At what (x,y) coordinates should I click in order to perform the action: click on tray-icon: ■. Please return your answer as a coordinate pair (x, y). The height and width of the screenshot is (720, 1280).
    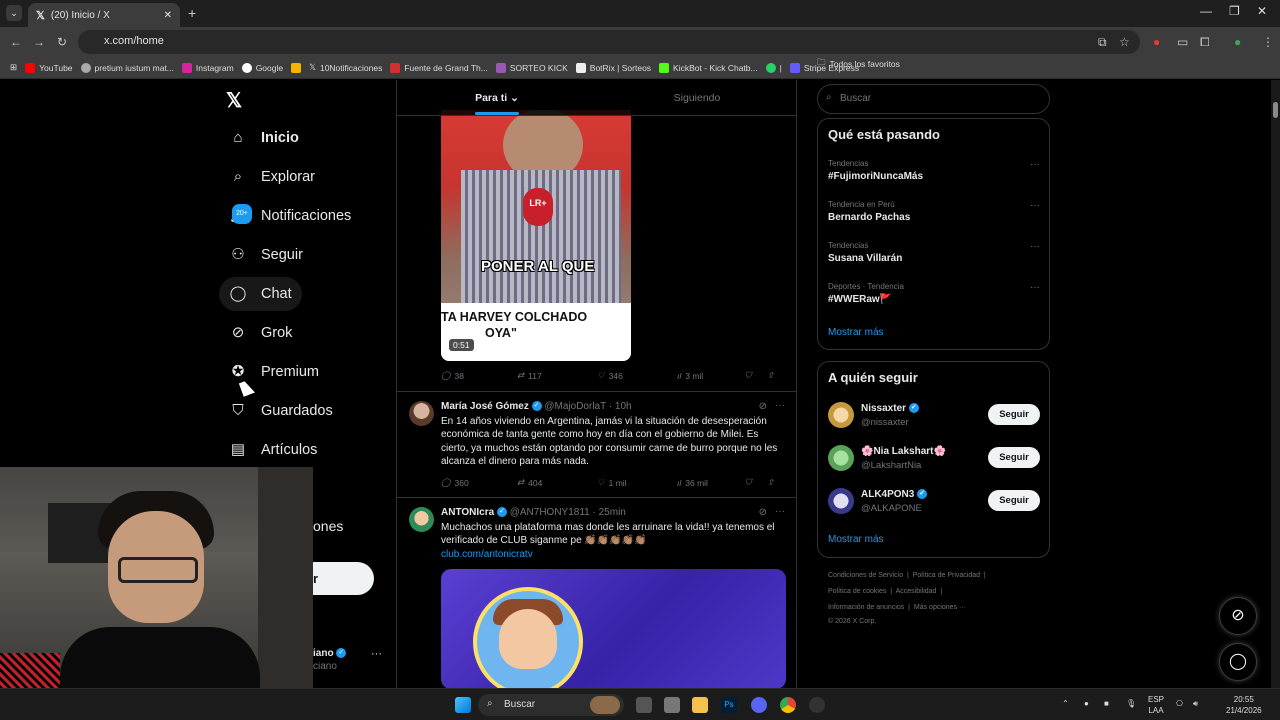
    Looking at the image, I should click on (1106, 703).